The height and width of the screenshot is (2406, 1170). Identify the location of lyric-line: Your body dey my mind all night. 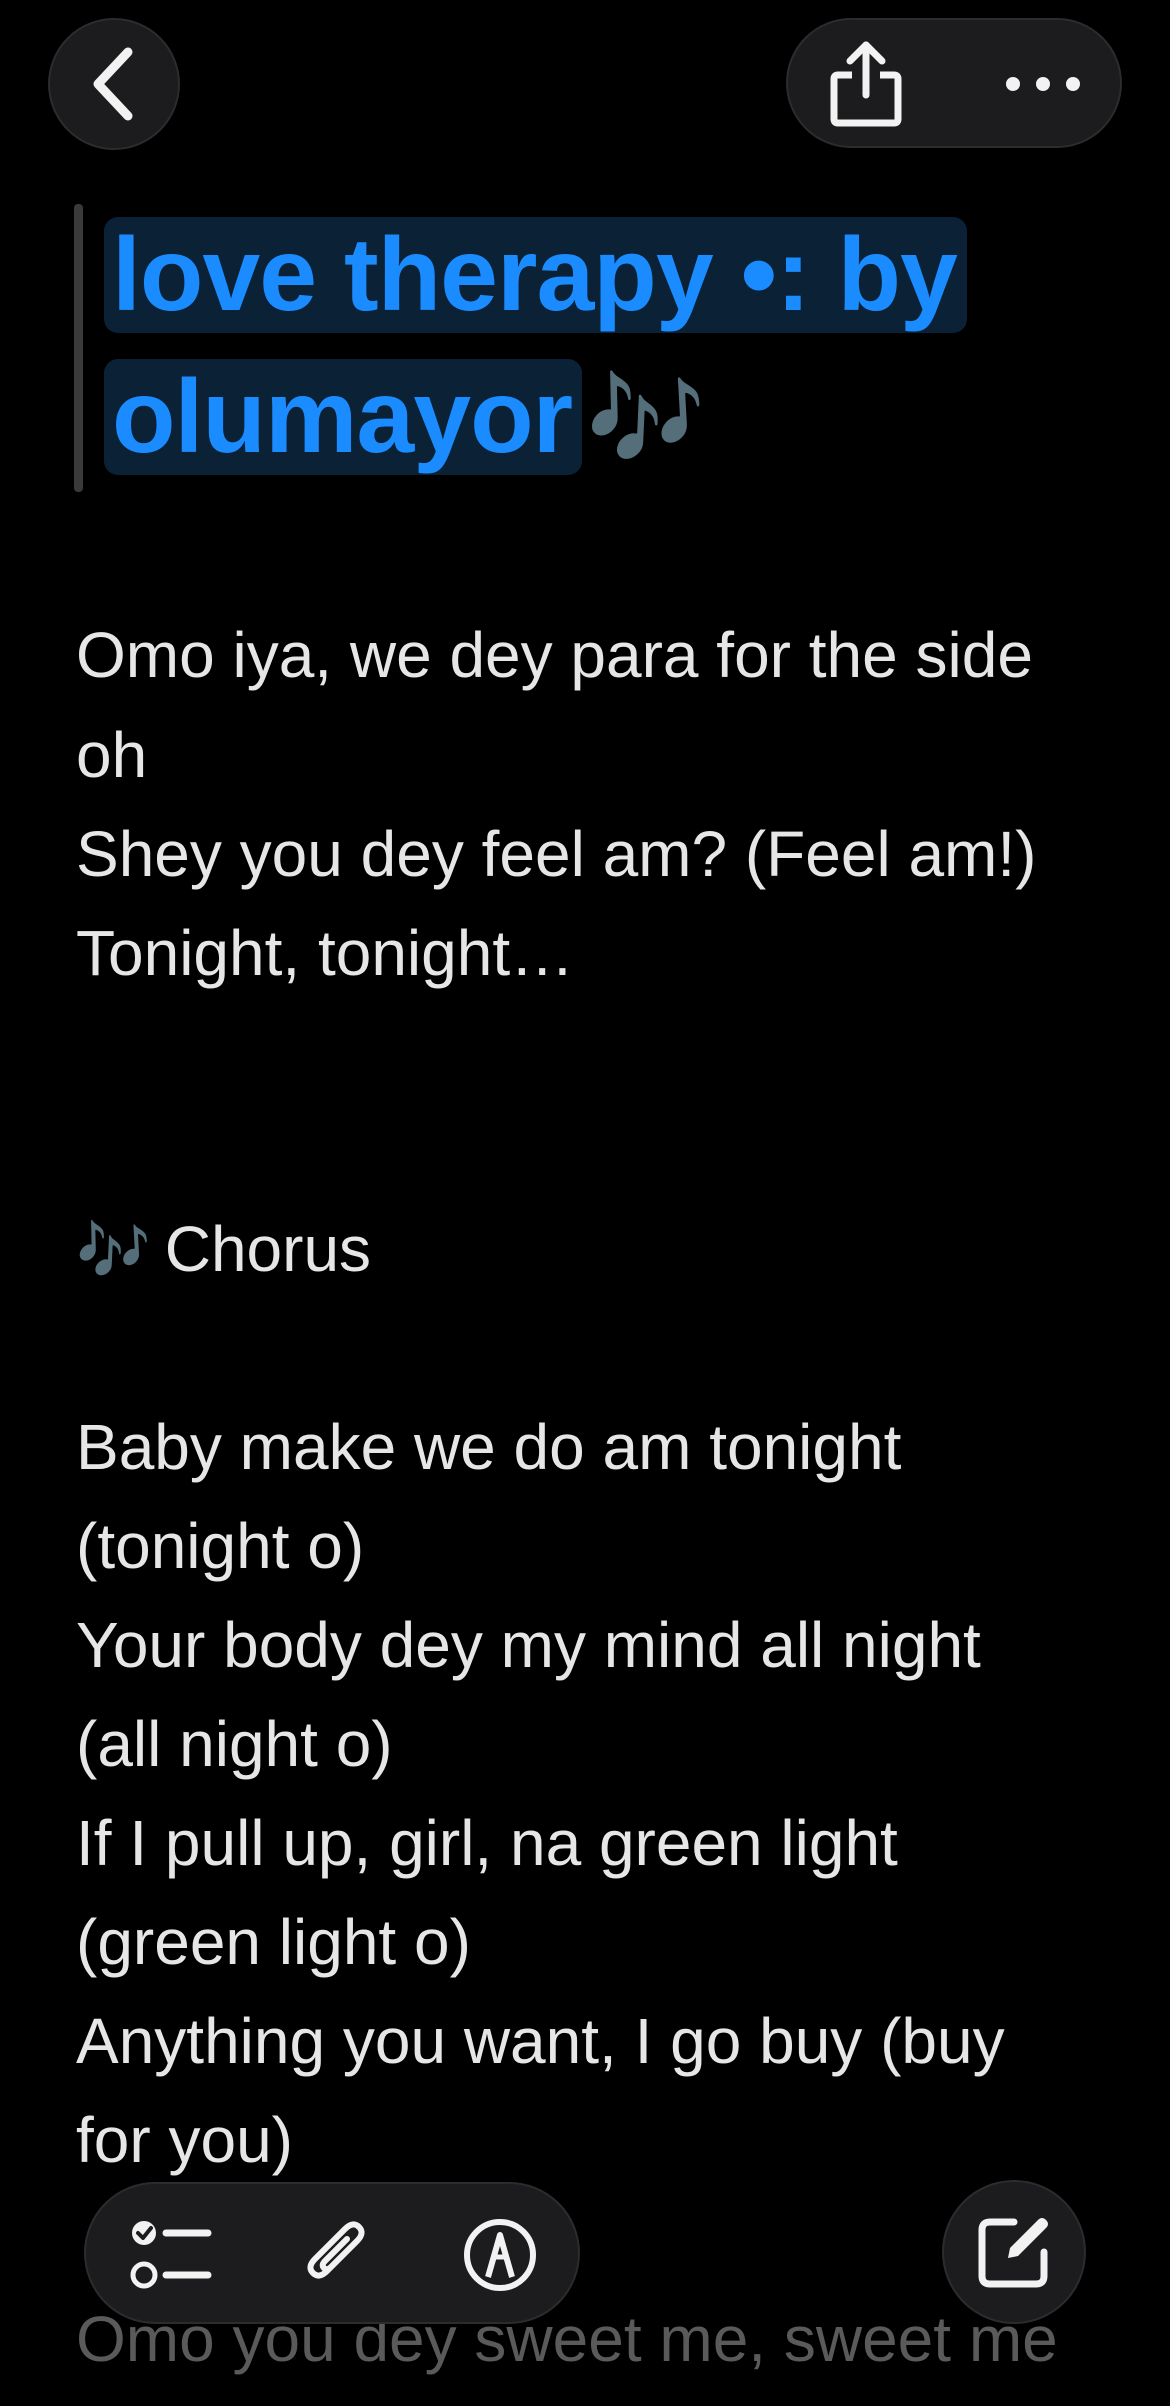
(528, 1645).